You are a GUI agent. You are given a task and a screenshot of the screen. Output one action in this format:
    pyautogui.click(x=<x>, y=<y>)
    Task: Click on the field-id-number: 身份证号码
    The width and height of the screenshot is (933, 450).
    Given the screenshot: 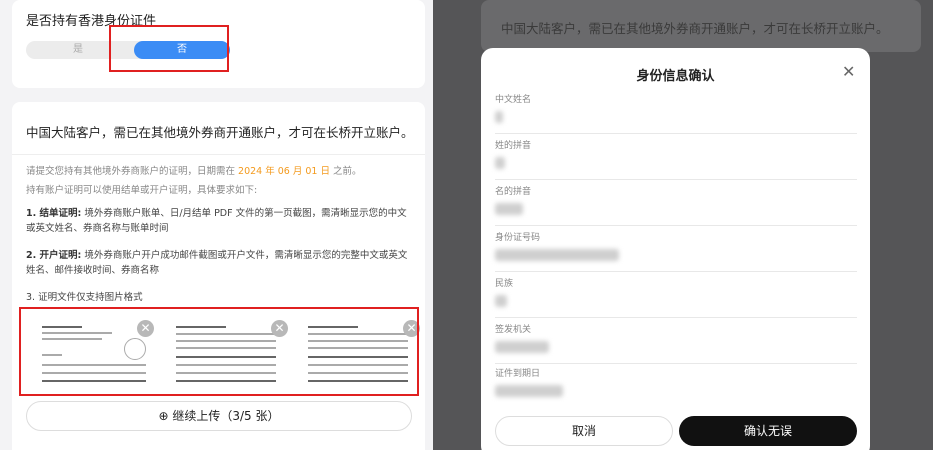 What is the action you would take?
    pyautogui.click(x=676, y=251)
    